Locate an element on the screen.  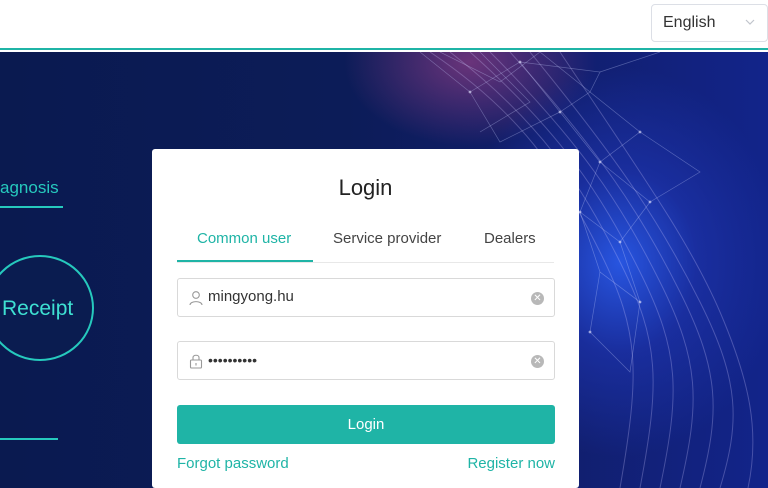
active-tab-indicator is located at coordinates (245, 261).